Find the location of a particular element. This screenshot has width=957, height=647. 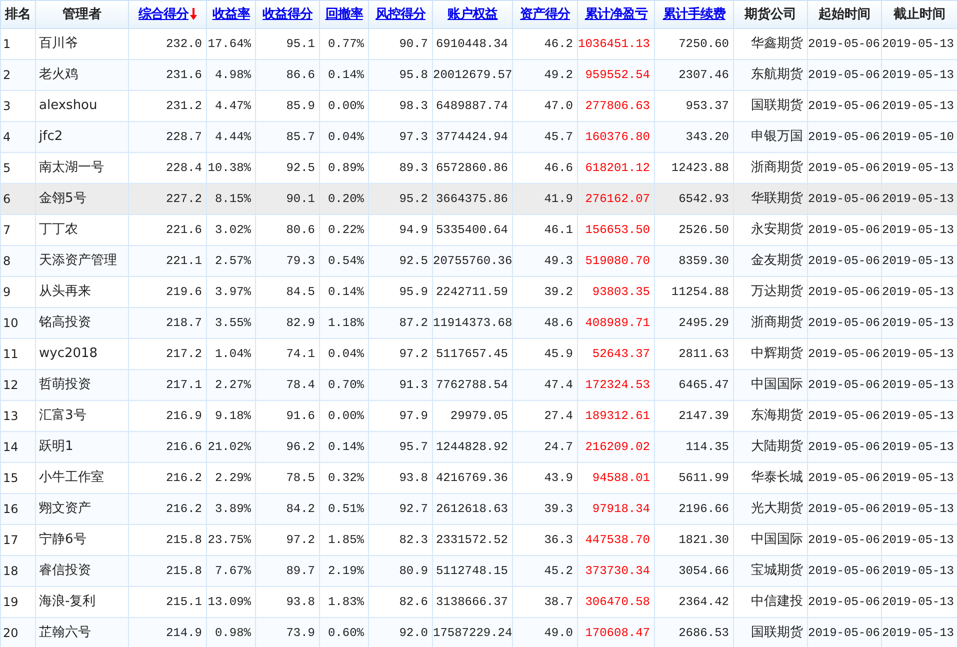

table-row: 3 alexshou 231.2 4.47% 85.9 0.00% 98.3 6489887.74 47.0 277806.63 953.37 国联期货 2019-05-06 2019-05-13 is located at coordinates (478, 106).